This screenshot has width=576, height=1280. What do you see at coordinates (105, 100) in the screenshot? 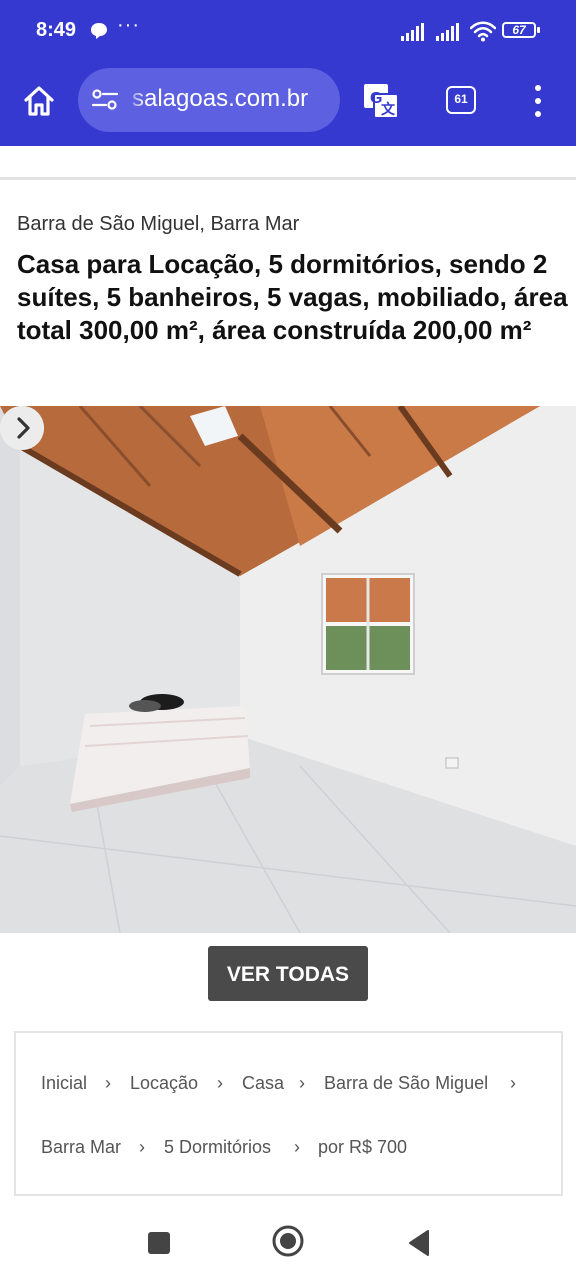
I see `site-settings-icon` at bounding box center [105, 100].